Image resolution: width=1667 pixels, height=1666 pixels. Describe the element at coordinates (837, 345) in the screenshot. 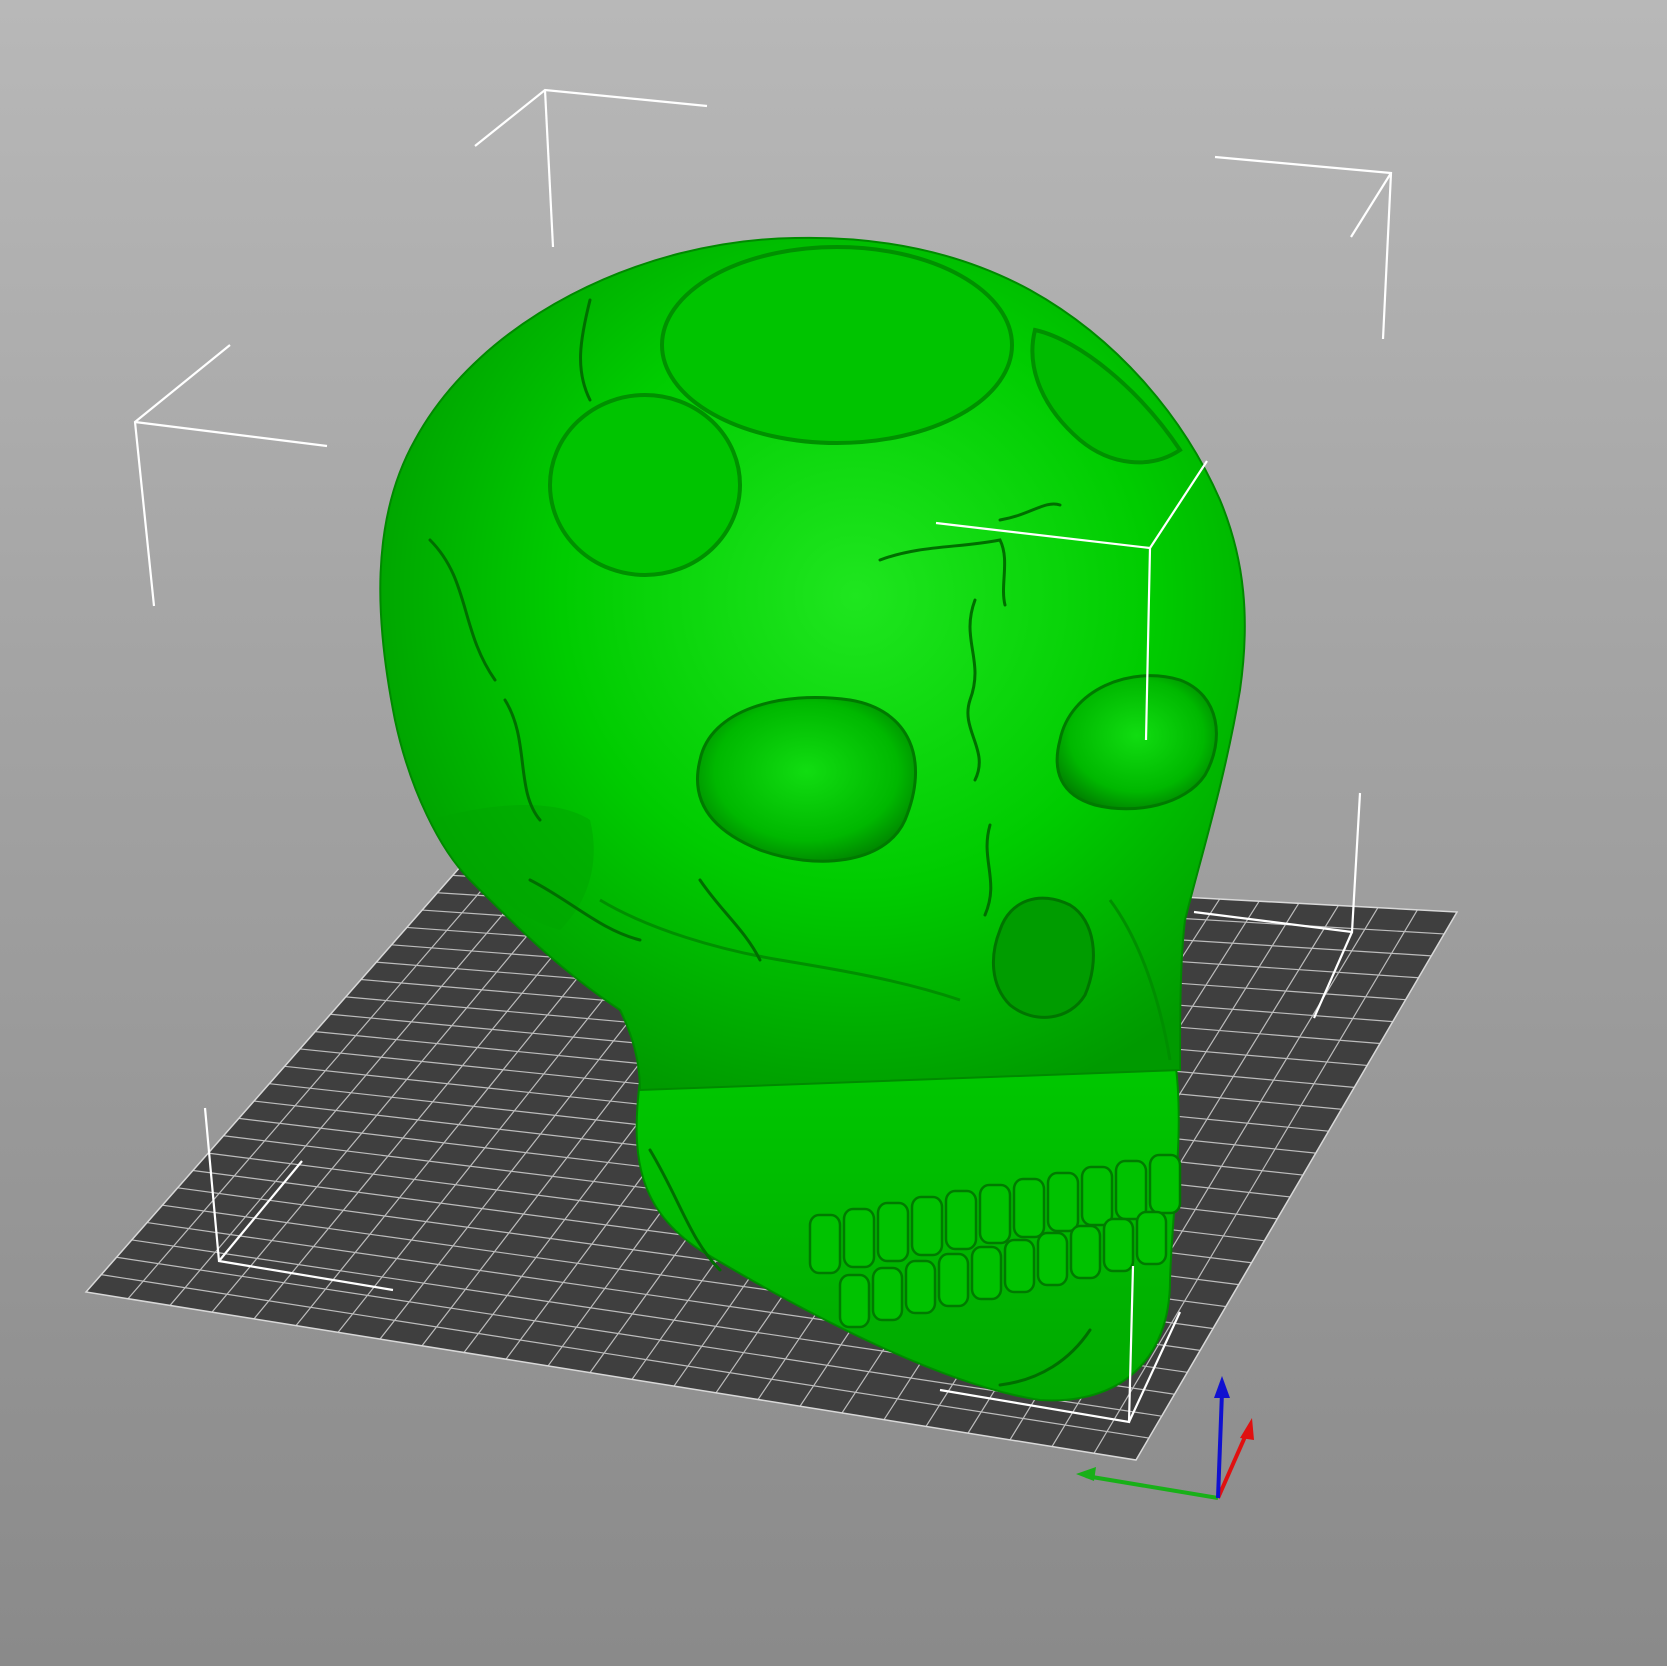

I see `support-pad-top` at that location.